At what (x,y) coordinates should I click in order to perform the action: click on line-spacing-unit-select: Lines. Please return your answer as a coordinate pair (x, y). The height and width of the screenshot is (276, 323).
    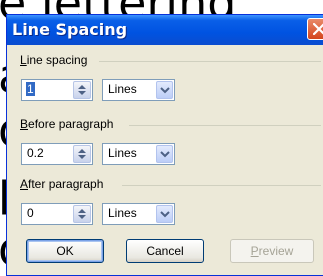
    Looking at the image, I should click on (138, 90).